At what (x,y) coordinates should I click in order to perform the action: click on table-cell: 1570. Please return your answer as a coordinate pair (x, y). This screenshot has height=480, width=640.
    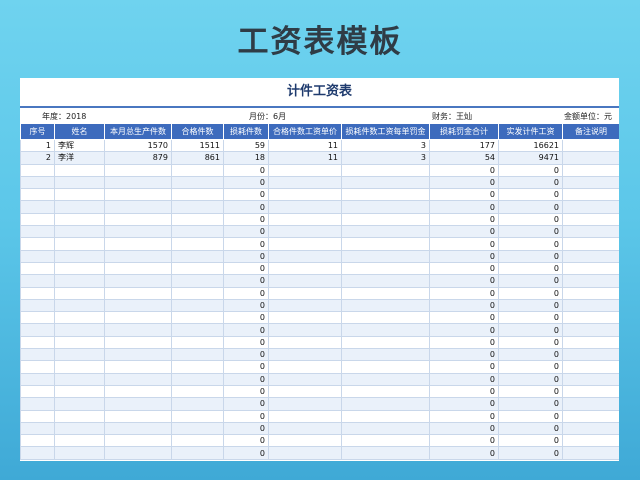
    Looking at the image, I should click on (138, 145).